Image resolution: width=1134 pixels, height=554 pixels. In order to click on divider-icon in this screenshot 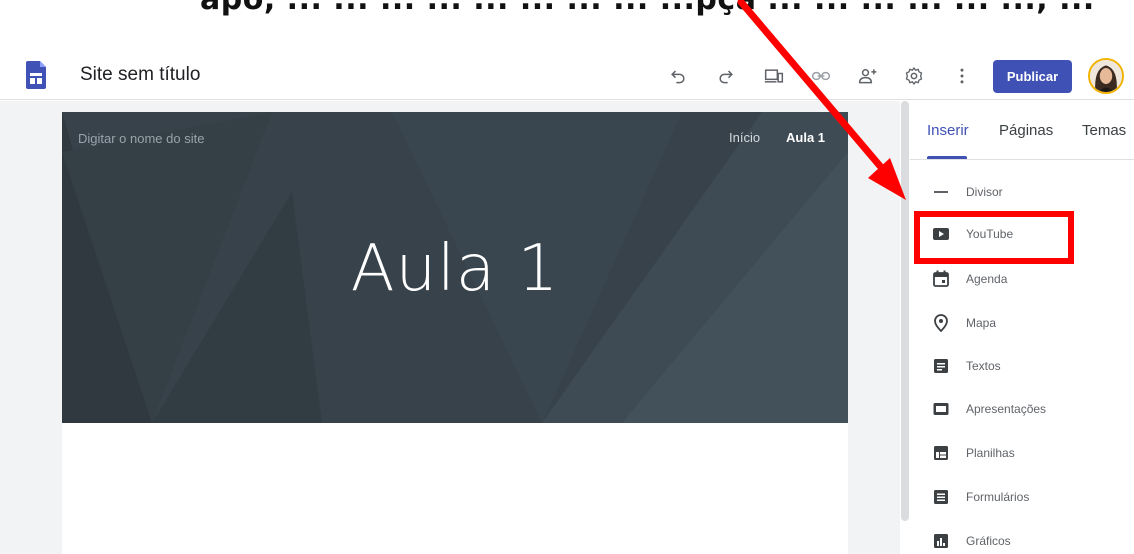, I will do `click(941, 192)`.